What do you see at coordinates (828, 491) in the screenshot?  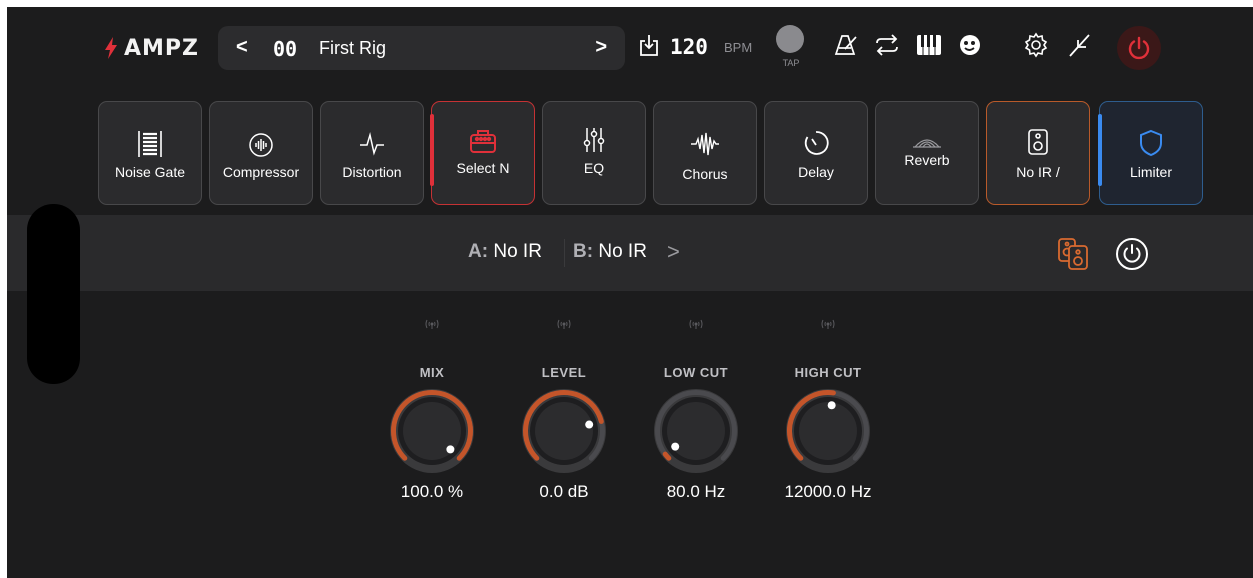 I see `knob-value: 12000.0 Hz` at bounding box center [828, 491].